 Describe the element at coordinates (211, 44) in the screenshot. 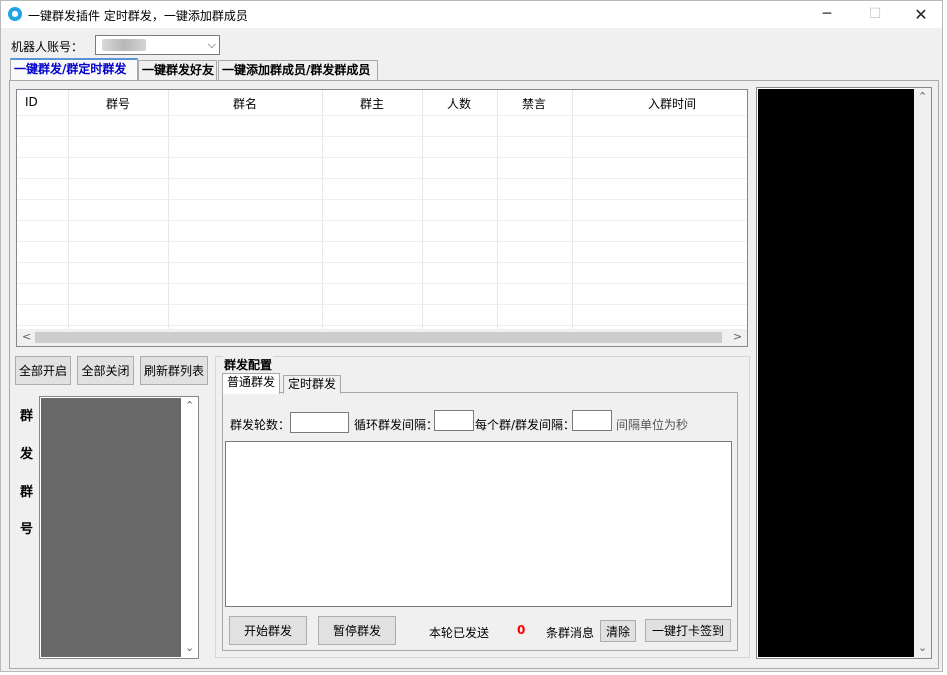

I see `chevron-down-icon: ⌵` at that location.